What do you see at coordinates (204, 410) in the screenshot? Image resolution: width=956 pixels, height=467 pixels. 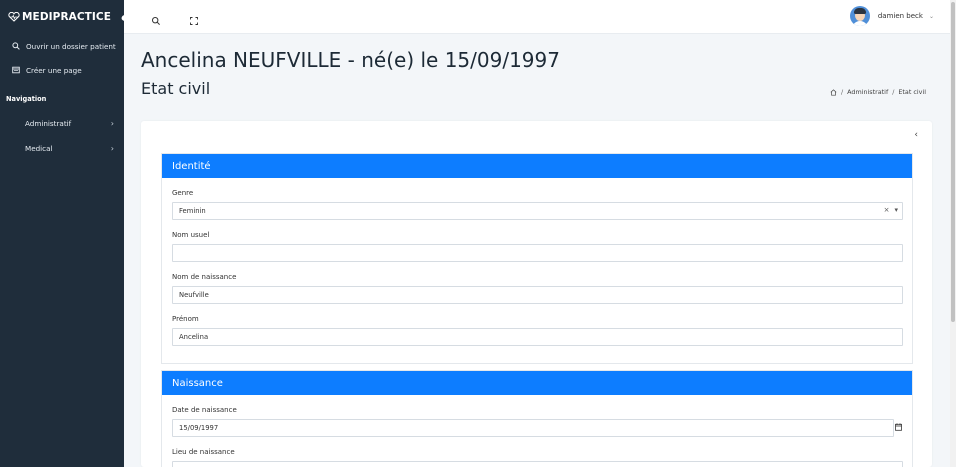 I see `date-naissance-label: Date de naissance` at bounding box center [204, 410].